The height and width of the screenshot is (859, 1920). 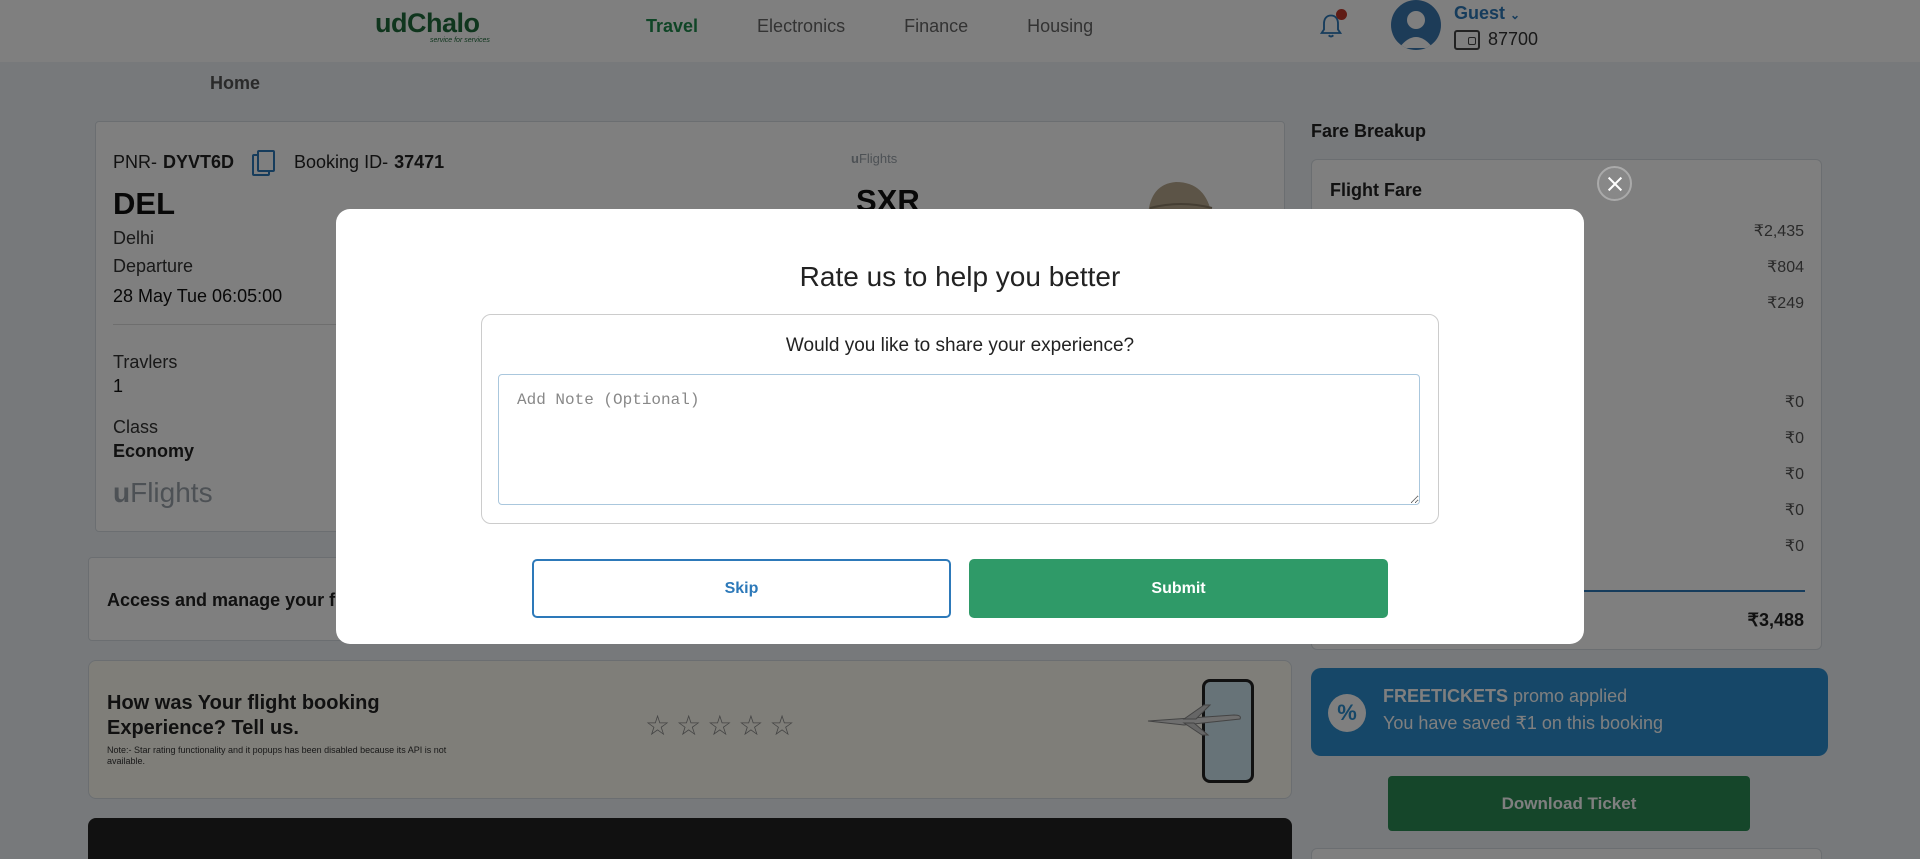 What do you see at coordinates (1178, 588) in the screenshot?
I see `submit-button: Submit` at bounding box center [1178, 588].